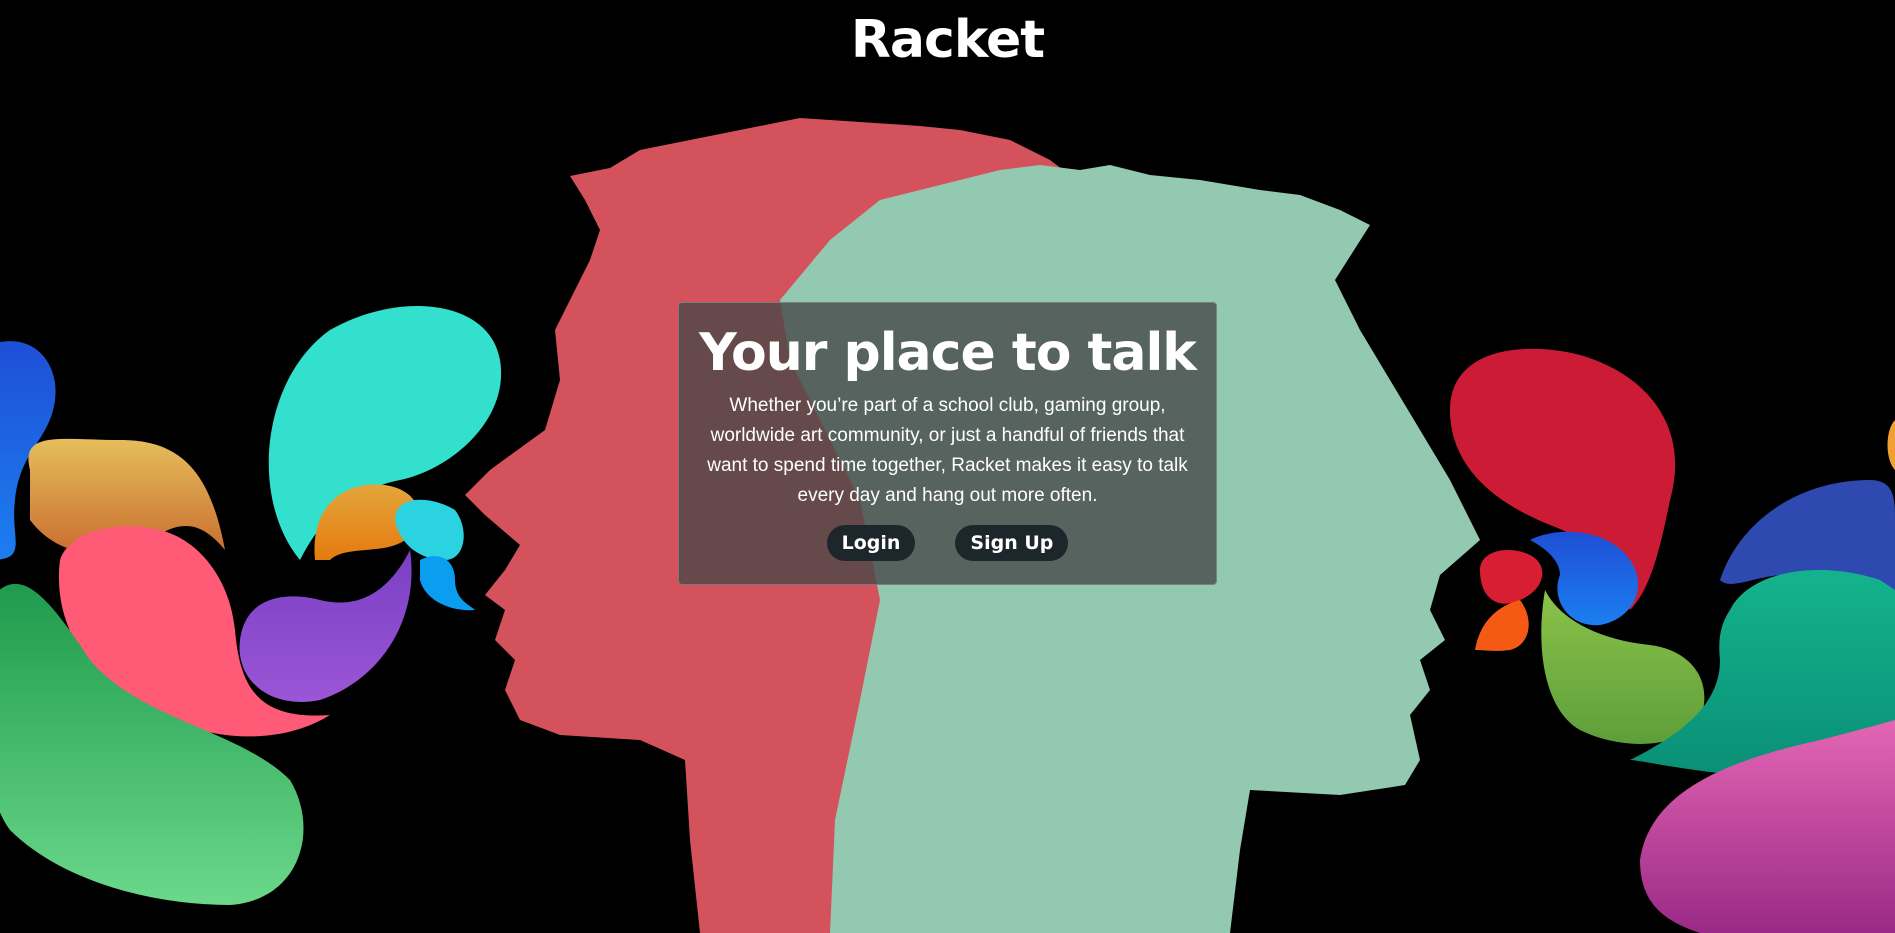 The image size is (1895, 933). Describe the element at coordinates (447, 583) in the screenshot. I see `left-small-blue-blob` at that location.